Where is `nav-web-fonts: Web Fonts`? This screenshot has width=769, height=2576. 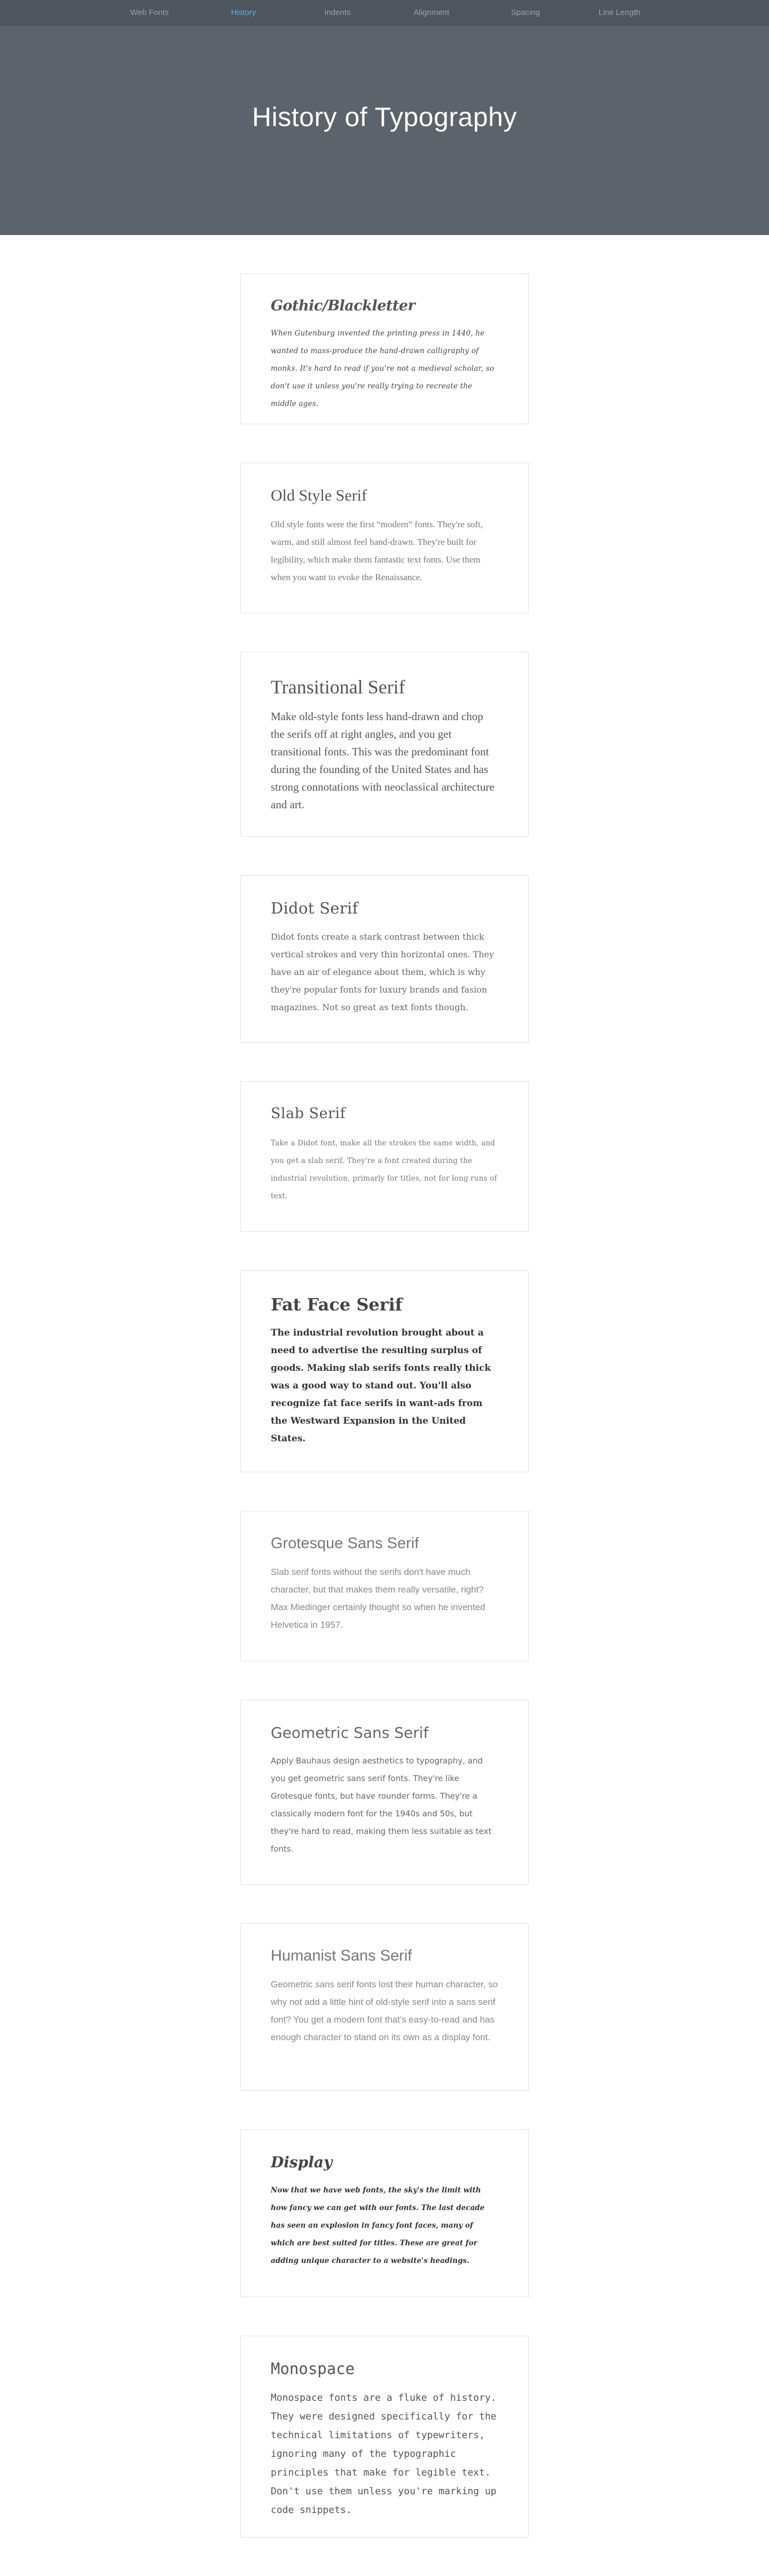
nav-web-fonts: Web Fonts is located at coordinates (149, 12).